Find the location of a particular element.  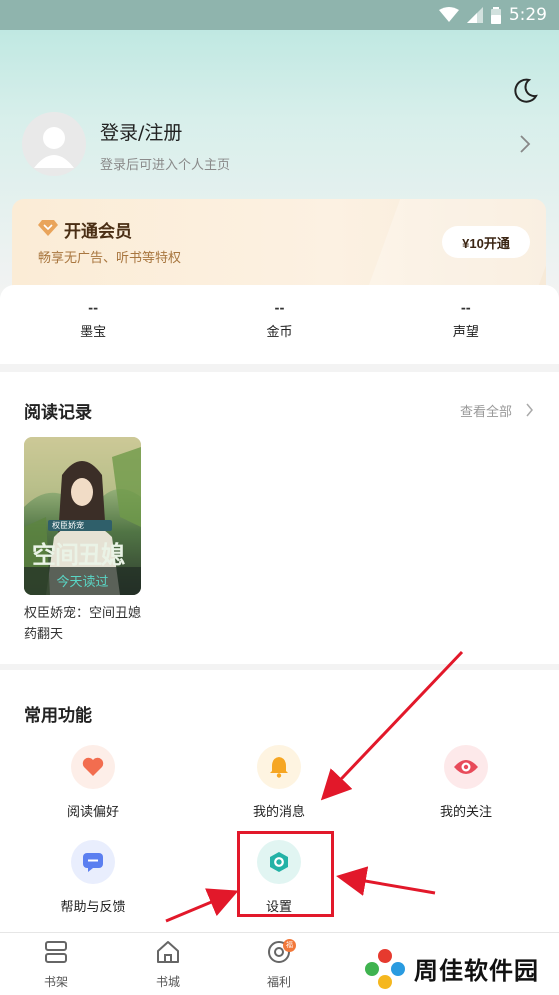

tab-welfare: 福 福利 is located at coordinates (279, 964).